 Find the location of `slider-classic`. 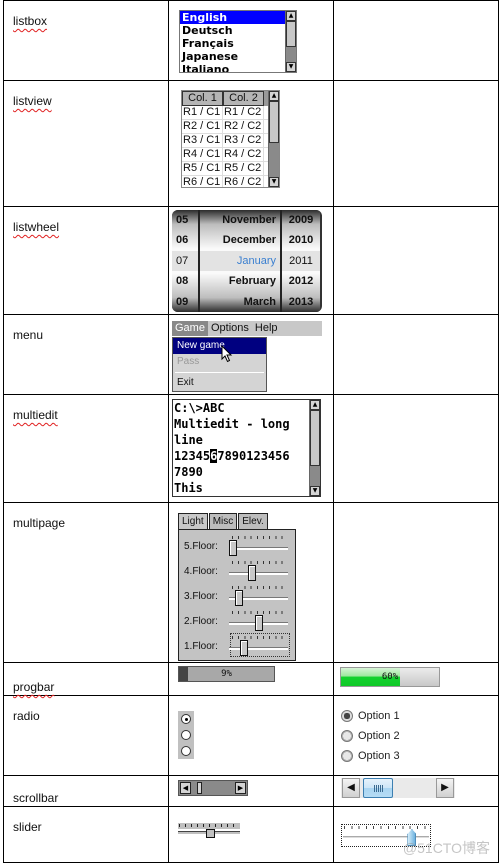

slider-classic is located at coordinates (209, 832).